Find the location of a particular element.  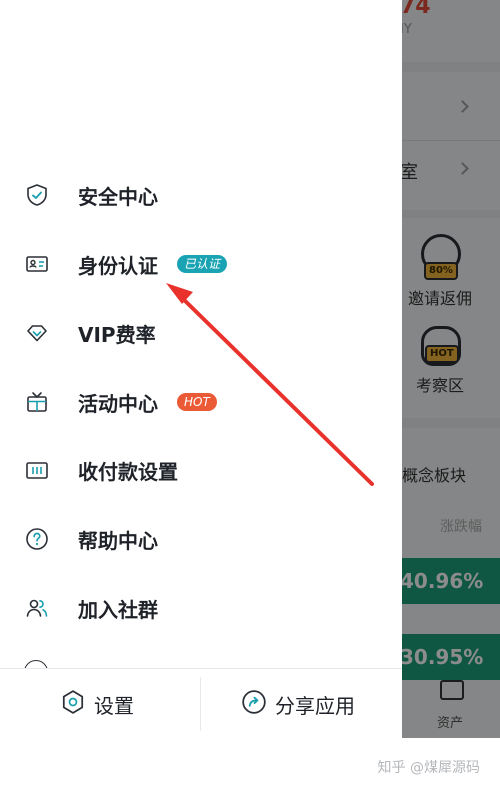

settings-button: 设置 is located at coordinates (97, 704).